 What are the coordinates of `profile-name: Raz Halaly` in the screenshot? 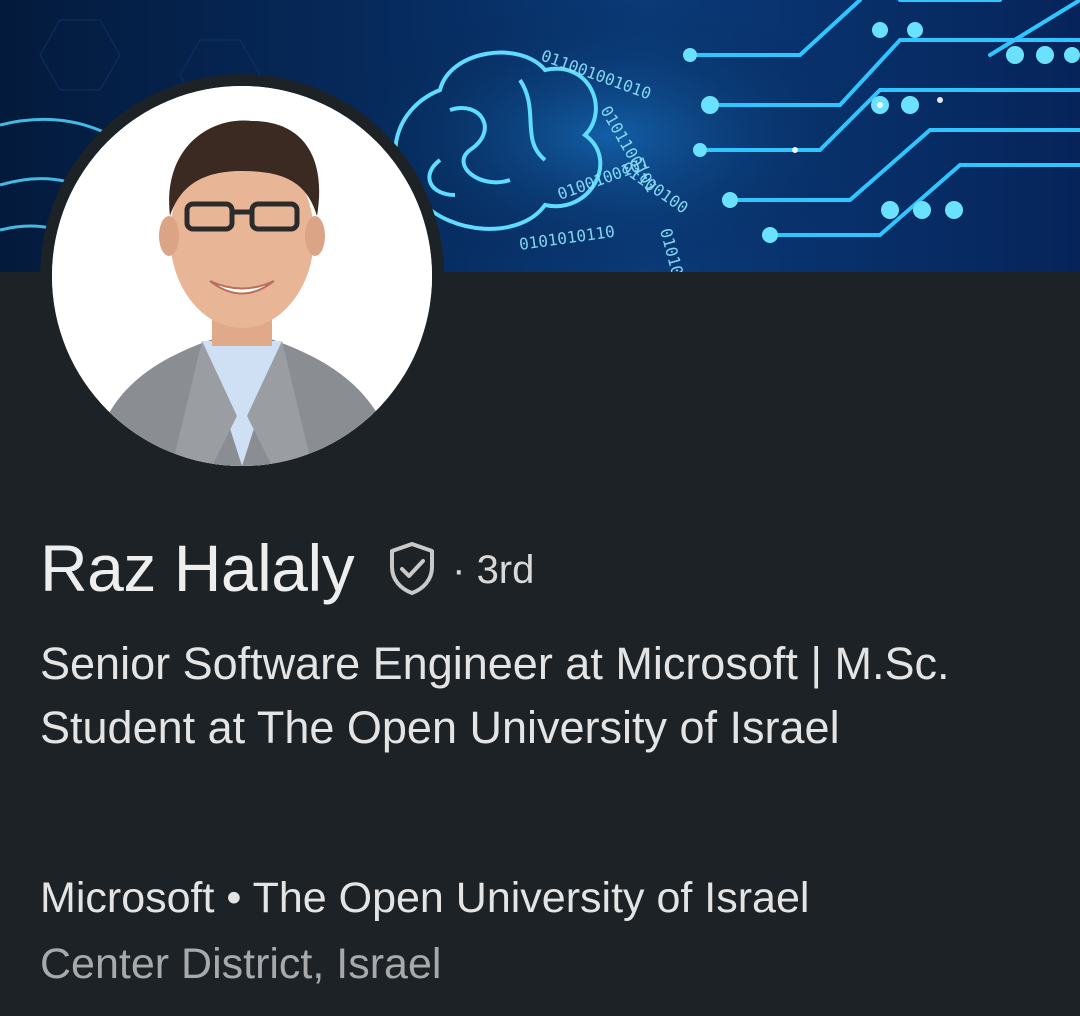 It's located at (197, 568).